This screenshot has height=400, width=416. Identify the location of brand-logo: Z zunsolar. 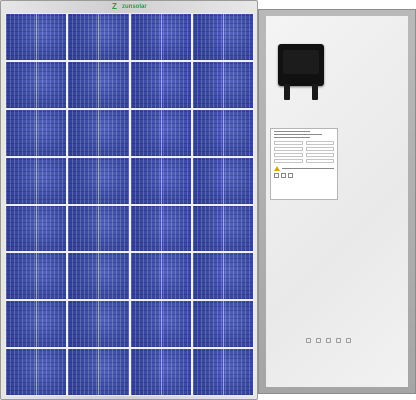
(129, 7).